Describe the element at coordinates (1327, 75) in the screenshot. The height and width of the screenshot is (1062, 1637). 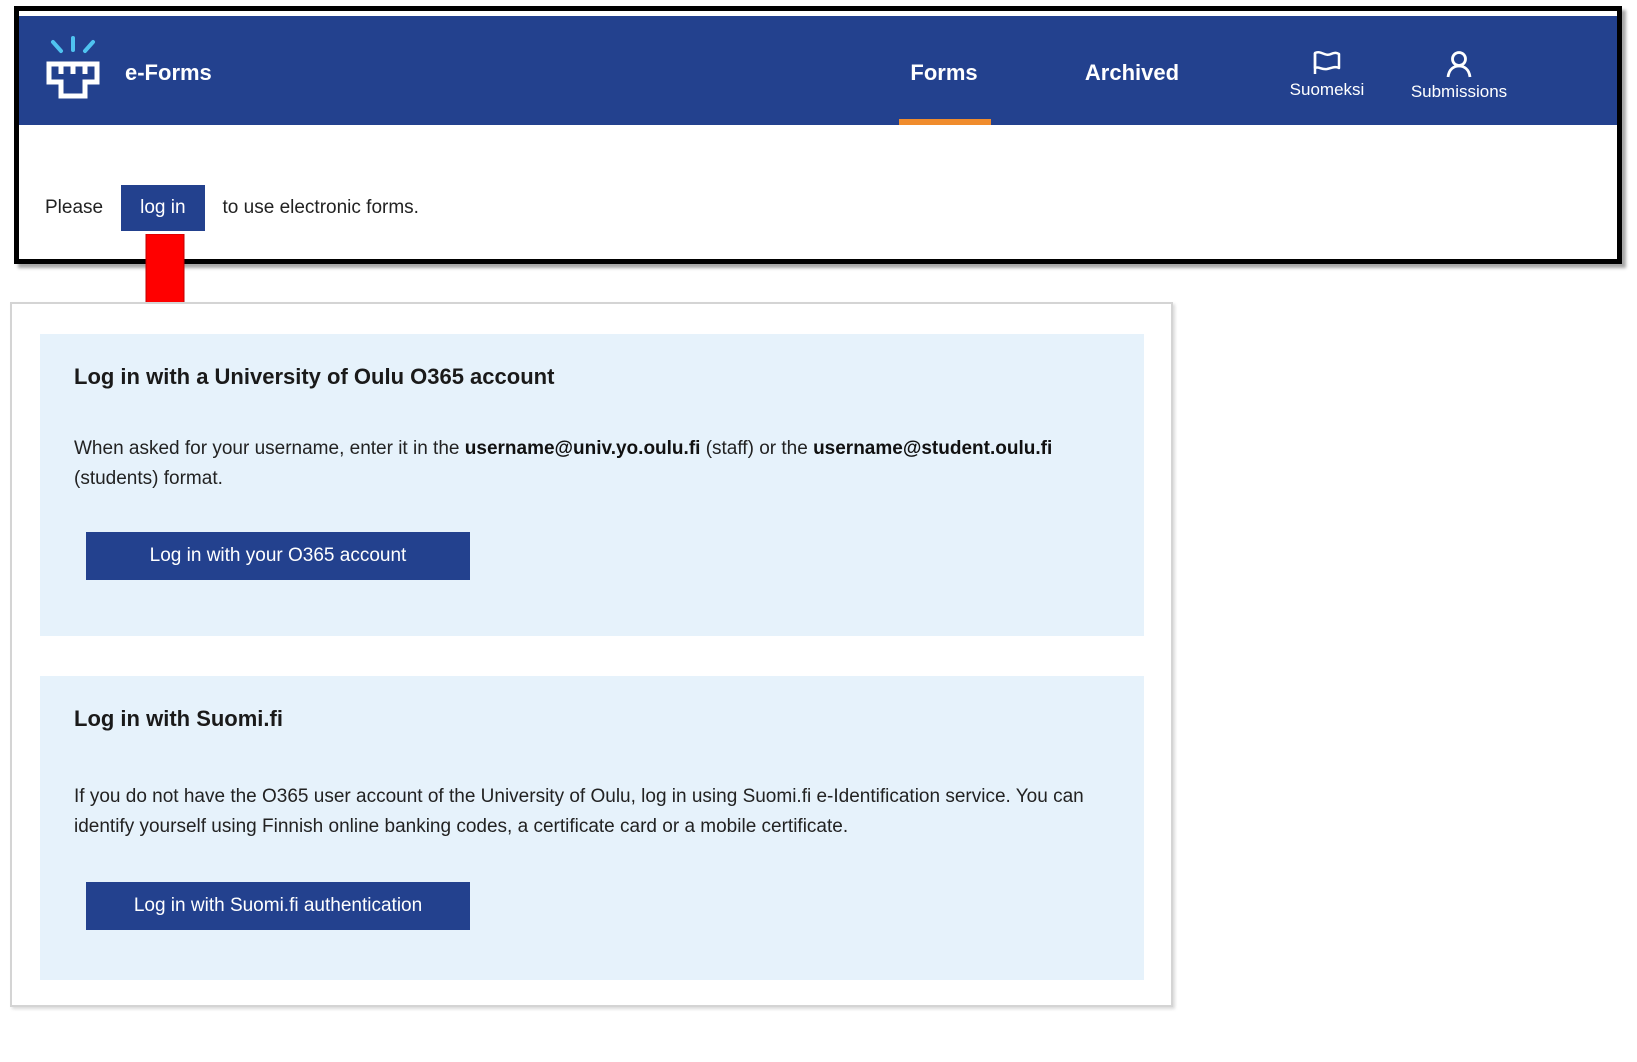
I see `language-switch-suomeksi: Suomeksi` at that location.